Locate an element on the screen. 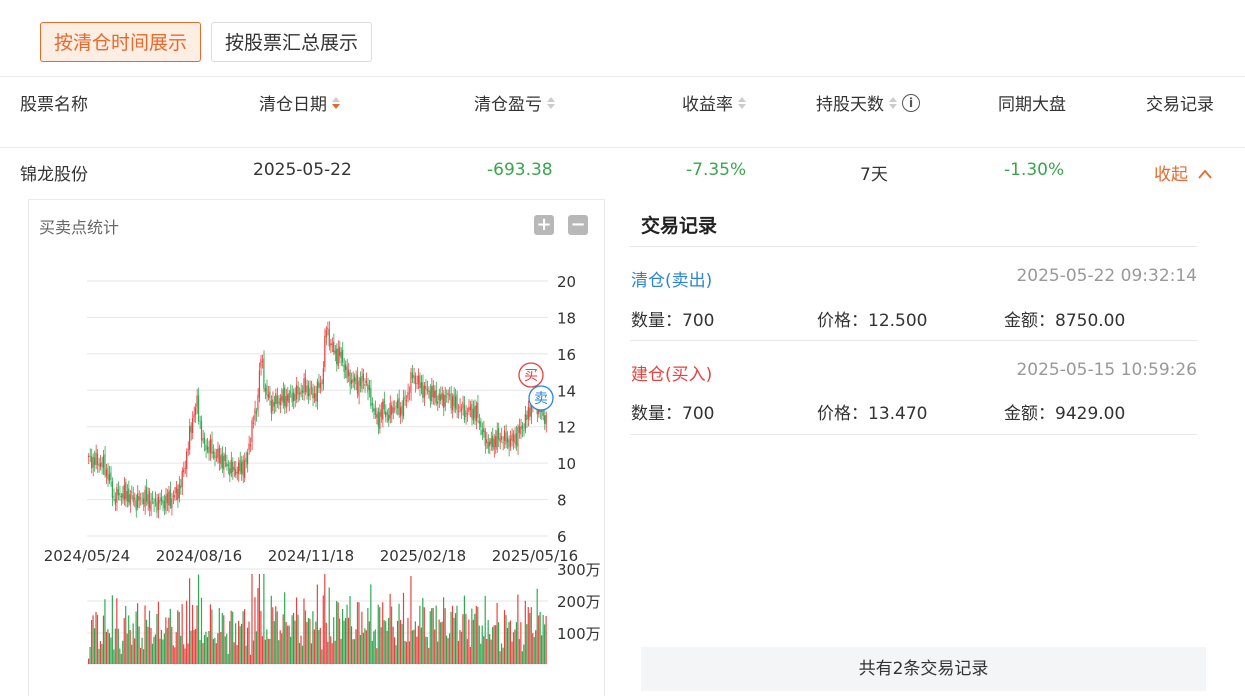  chevron-up-icon is located at coordinates (1205, 174).